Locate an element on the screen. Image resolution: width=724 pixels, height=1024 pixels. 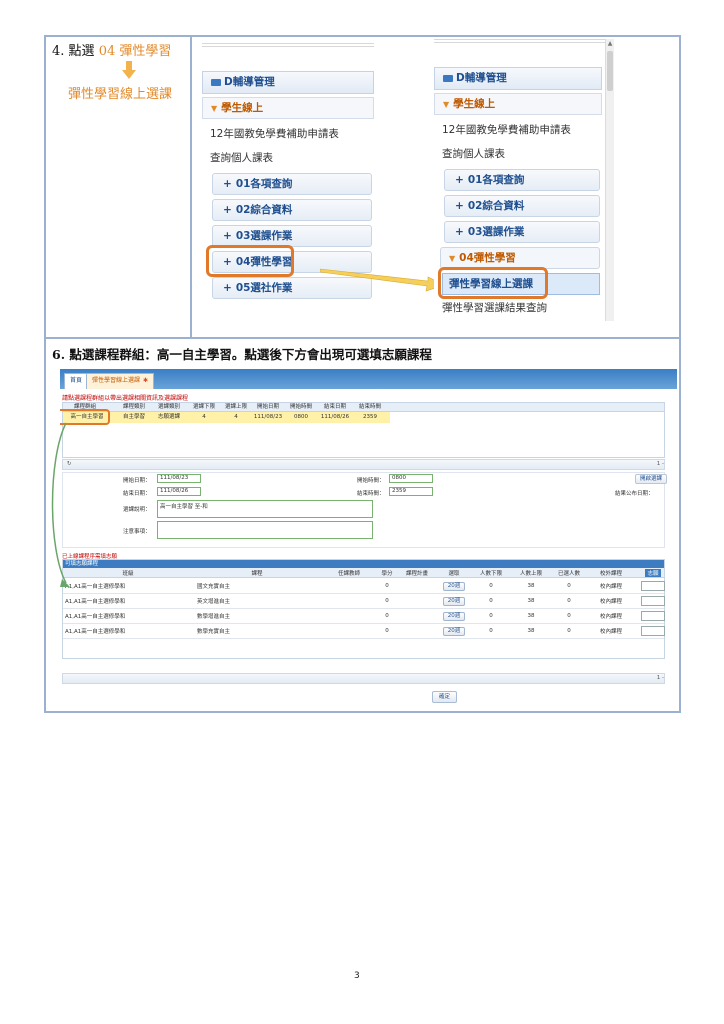
tab-home: 首頁 is located at coordinates (76, 381).